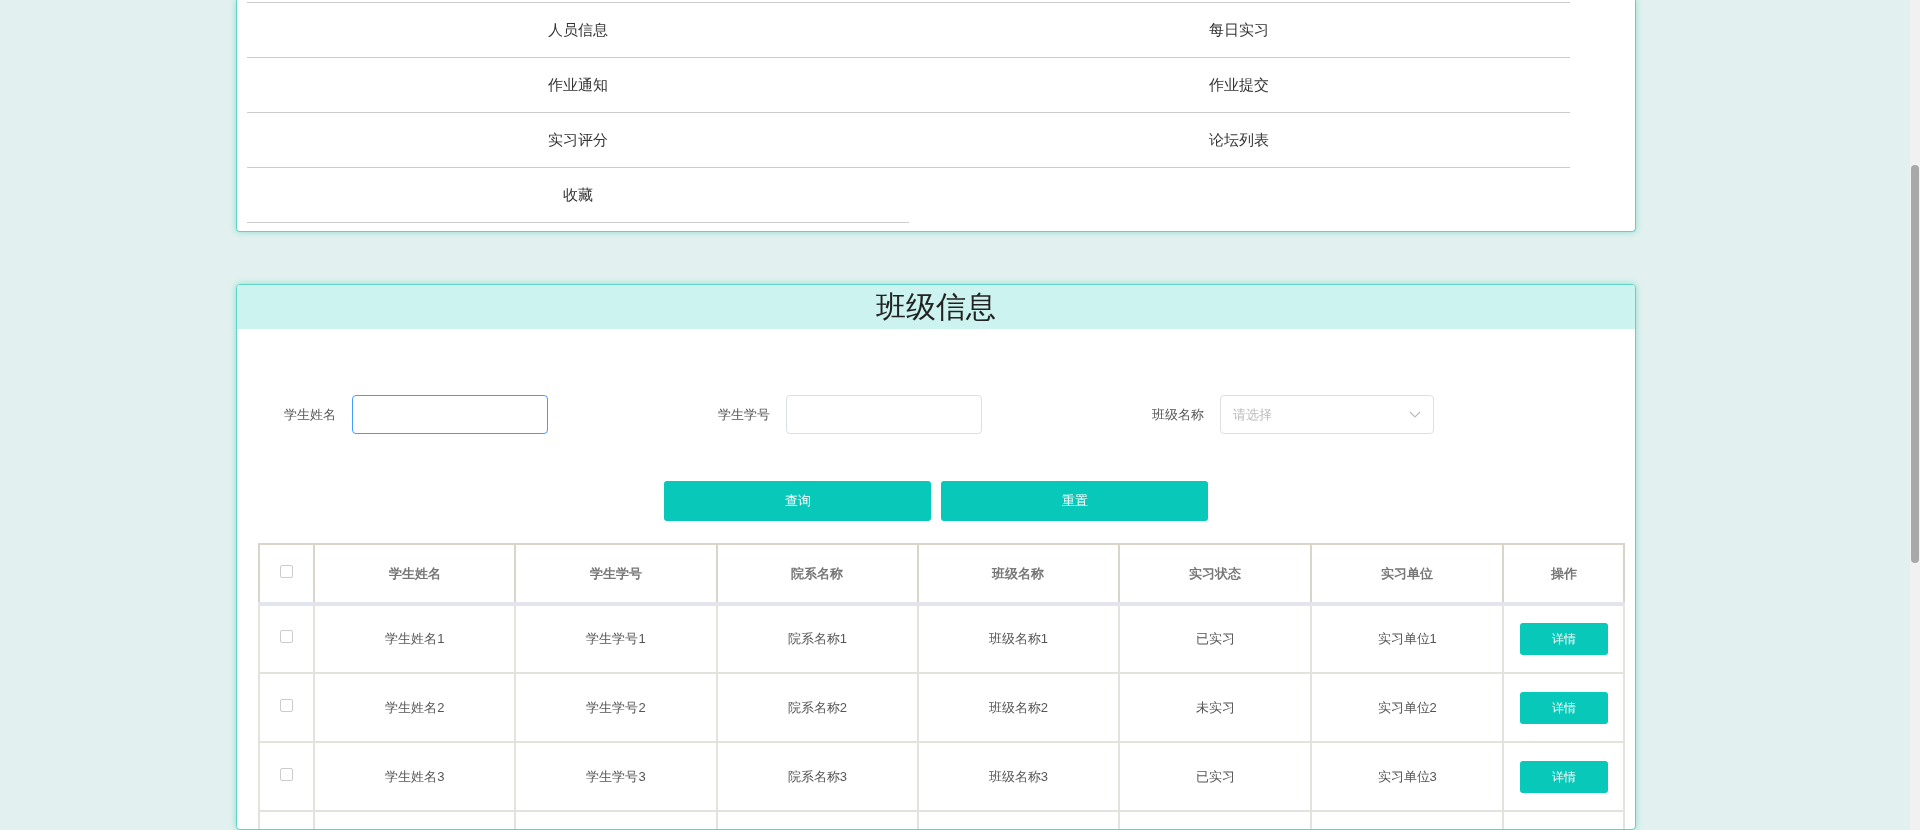 This screenshot has width=1920, height=830. I want to click on panel-title: 班级信息, so click(936, 307).